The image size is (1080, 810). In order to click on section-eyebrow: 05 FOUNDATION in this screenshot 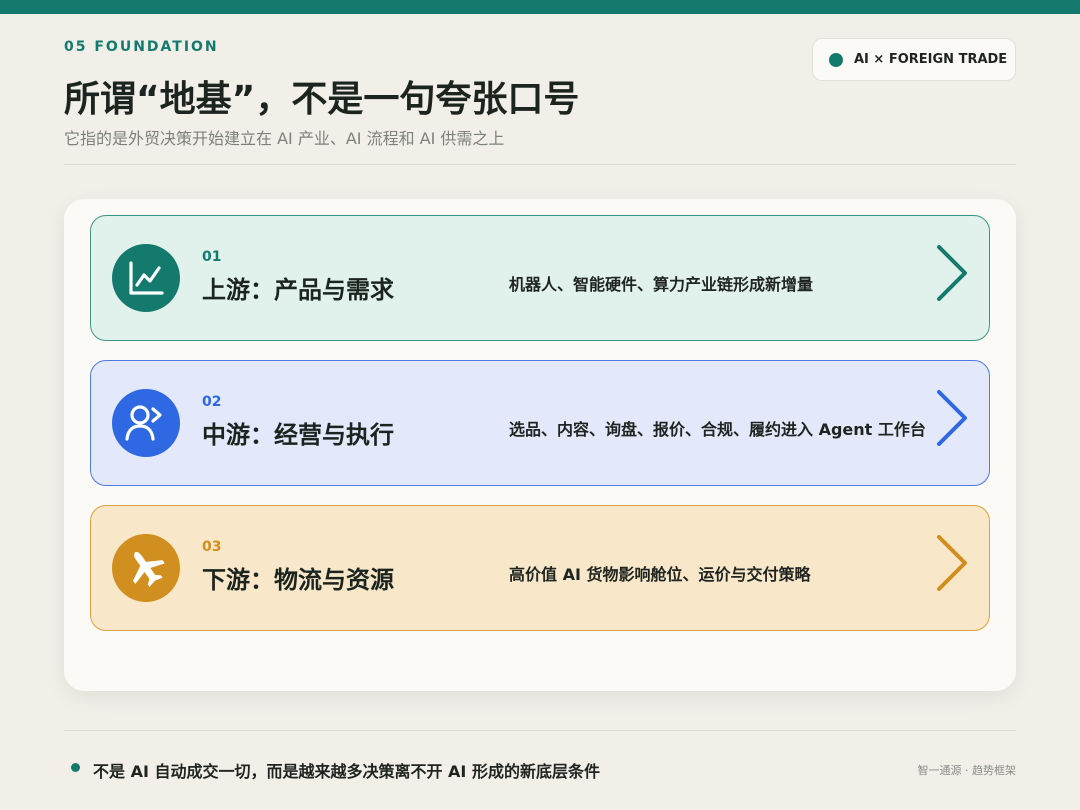, I will do `click(141, 47)`.